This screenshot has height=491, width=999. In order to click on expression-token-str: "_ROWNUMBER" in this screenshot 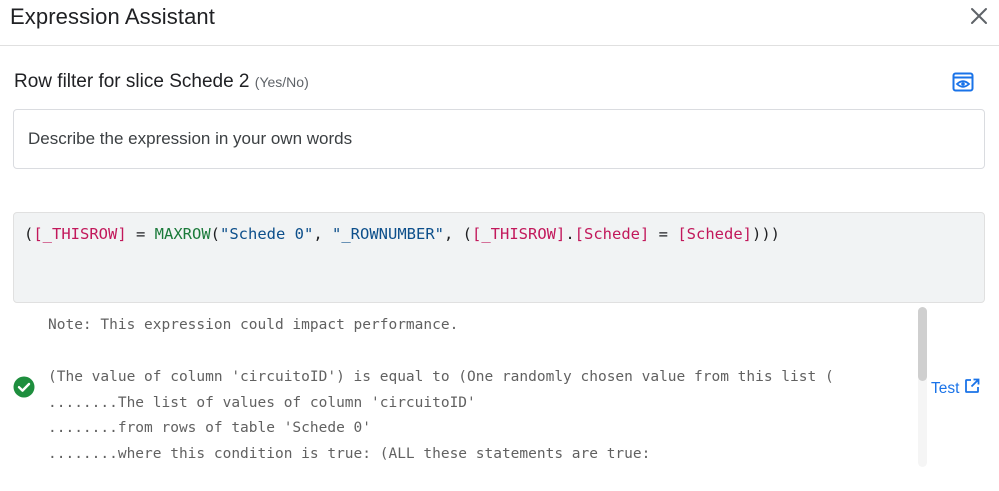, I will do `click(388, 234)`.